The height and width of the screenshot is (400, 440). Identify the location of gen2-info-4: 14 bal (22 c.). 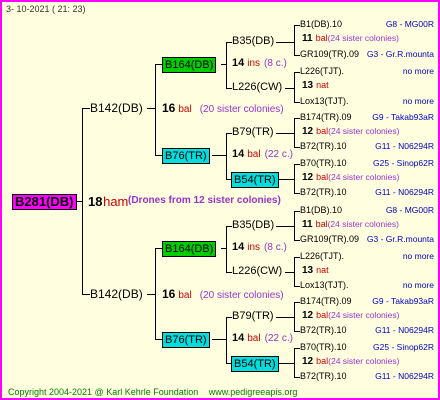
(262, 338).